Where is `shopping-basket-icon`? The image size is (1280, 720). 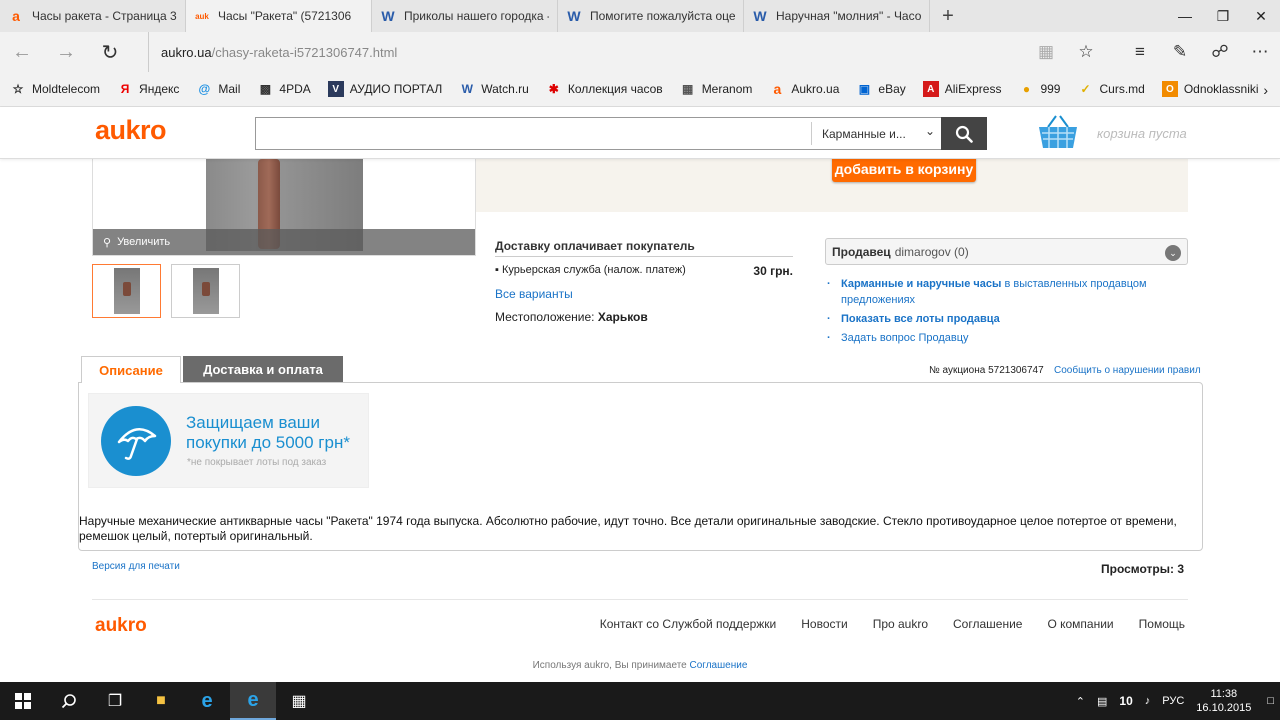 shopping-basket-icon is located at coordinates (1058, 132).